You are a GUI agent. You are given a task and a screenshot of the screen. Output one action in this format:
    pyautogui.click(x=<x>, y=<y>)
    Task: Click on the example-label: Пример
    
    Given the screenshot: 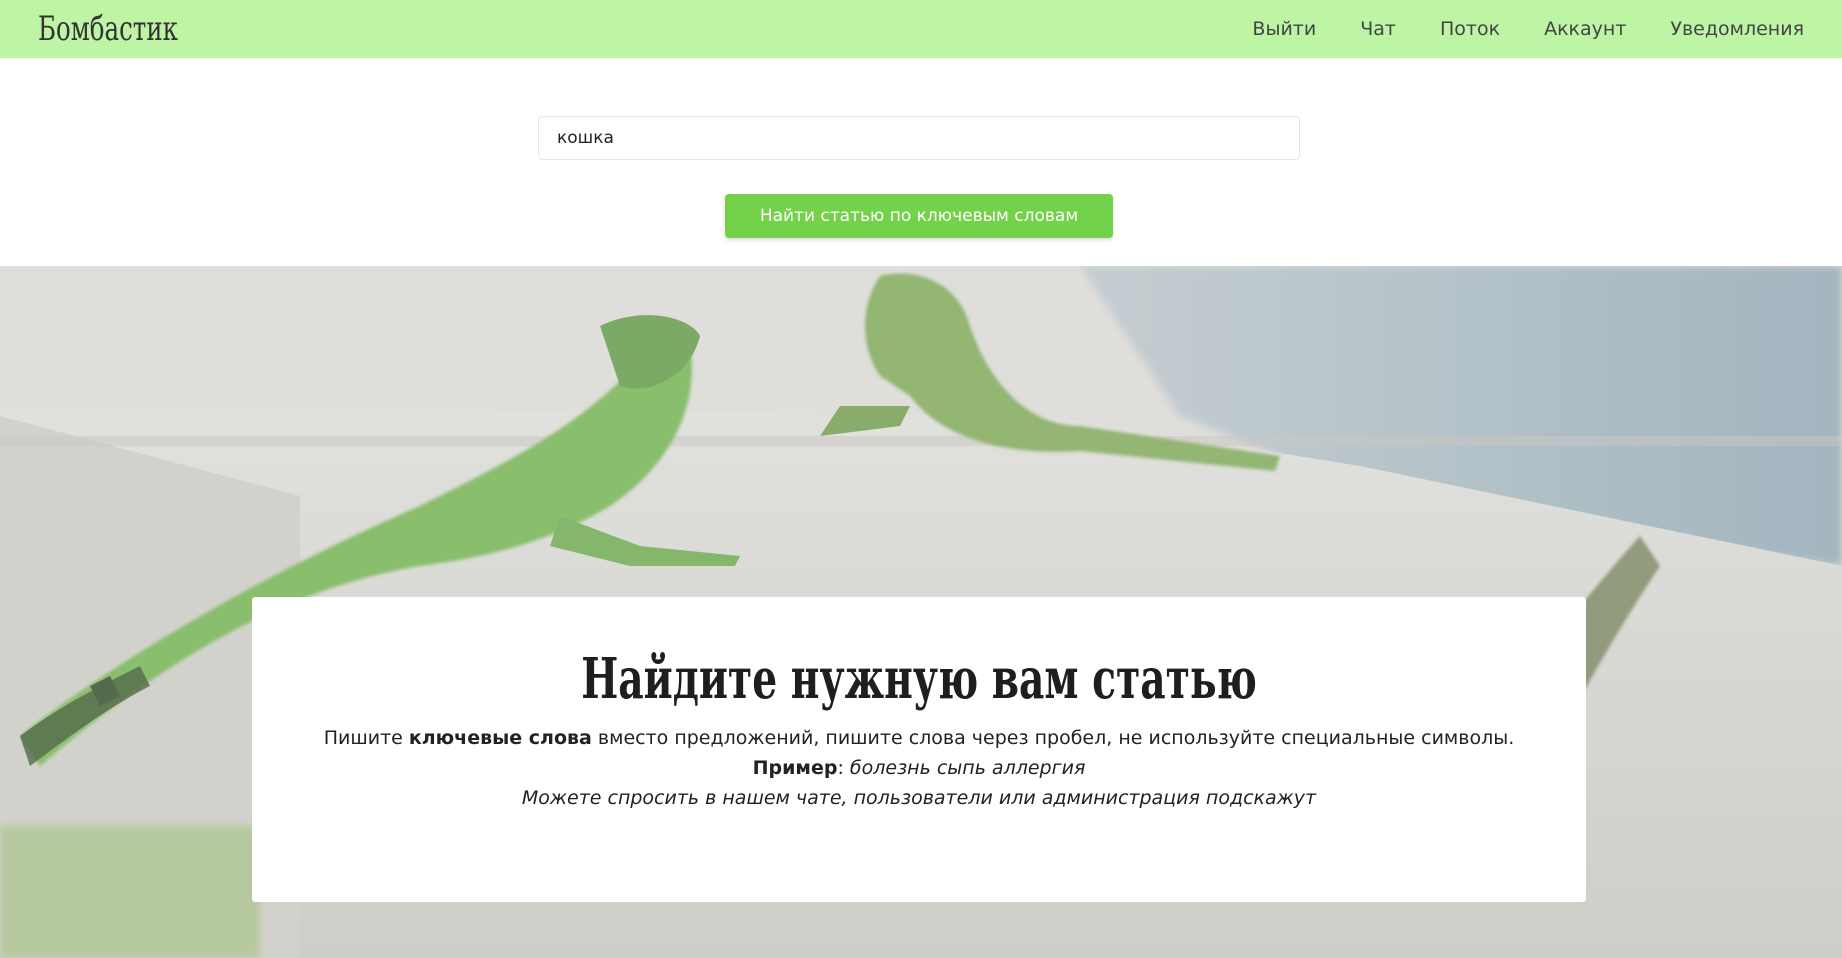 What is the action you would take?
    pyautogui.click(x=795, y=767)
    